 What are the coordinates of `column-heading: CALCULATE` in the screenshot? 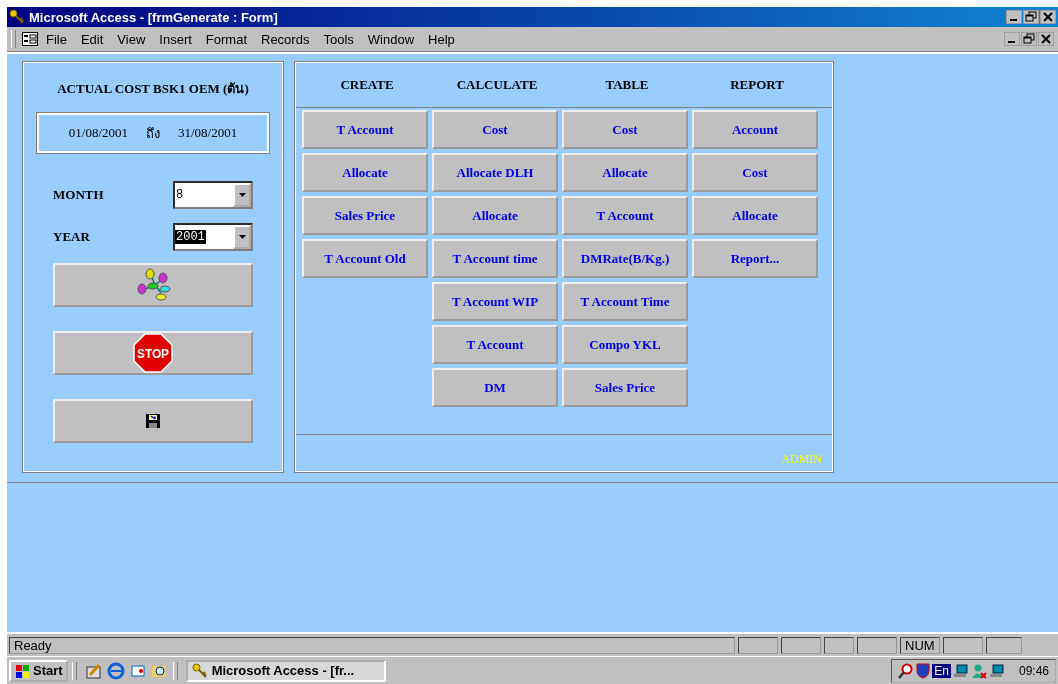 It's located at (497, 85).